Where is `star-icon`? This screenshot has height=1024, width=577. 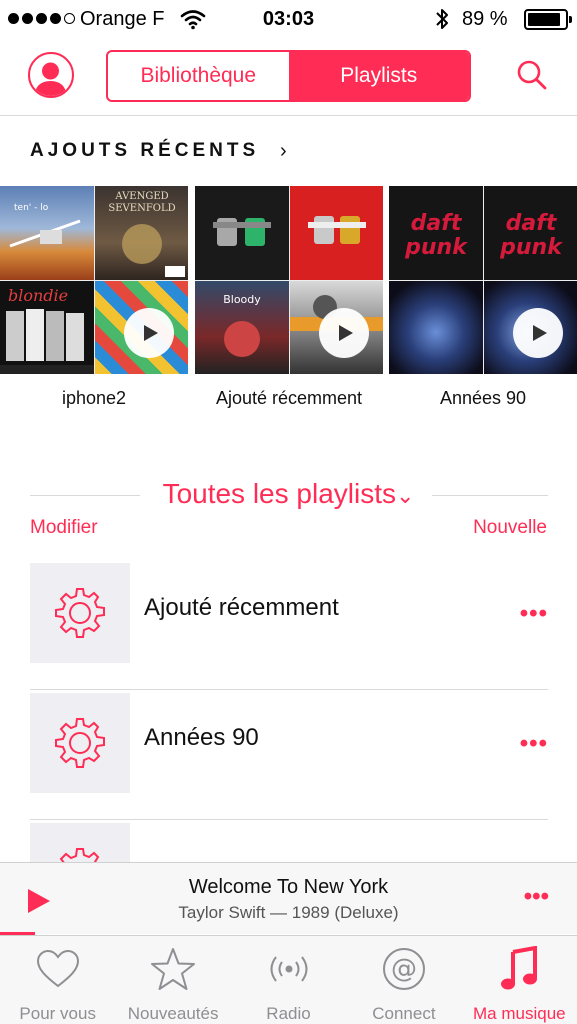
star-icon is located at coordinates (173, 969).